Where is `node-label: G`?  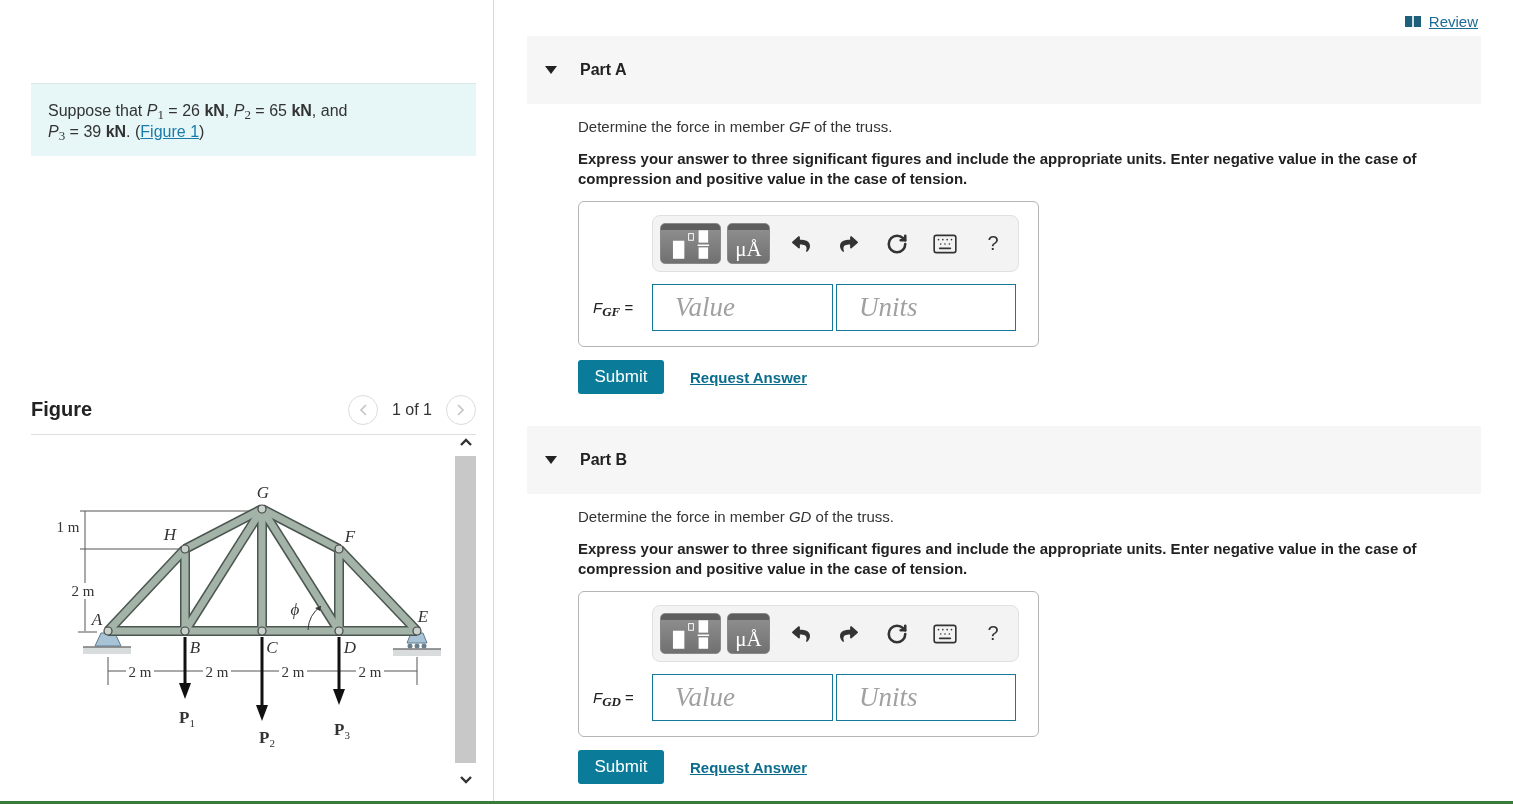
node-label: G is located at coordinates (263, 492).